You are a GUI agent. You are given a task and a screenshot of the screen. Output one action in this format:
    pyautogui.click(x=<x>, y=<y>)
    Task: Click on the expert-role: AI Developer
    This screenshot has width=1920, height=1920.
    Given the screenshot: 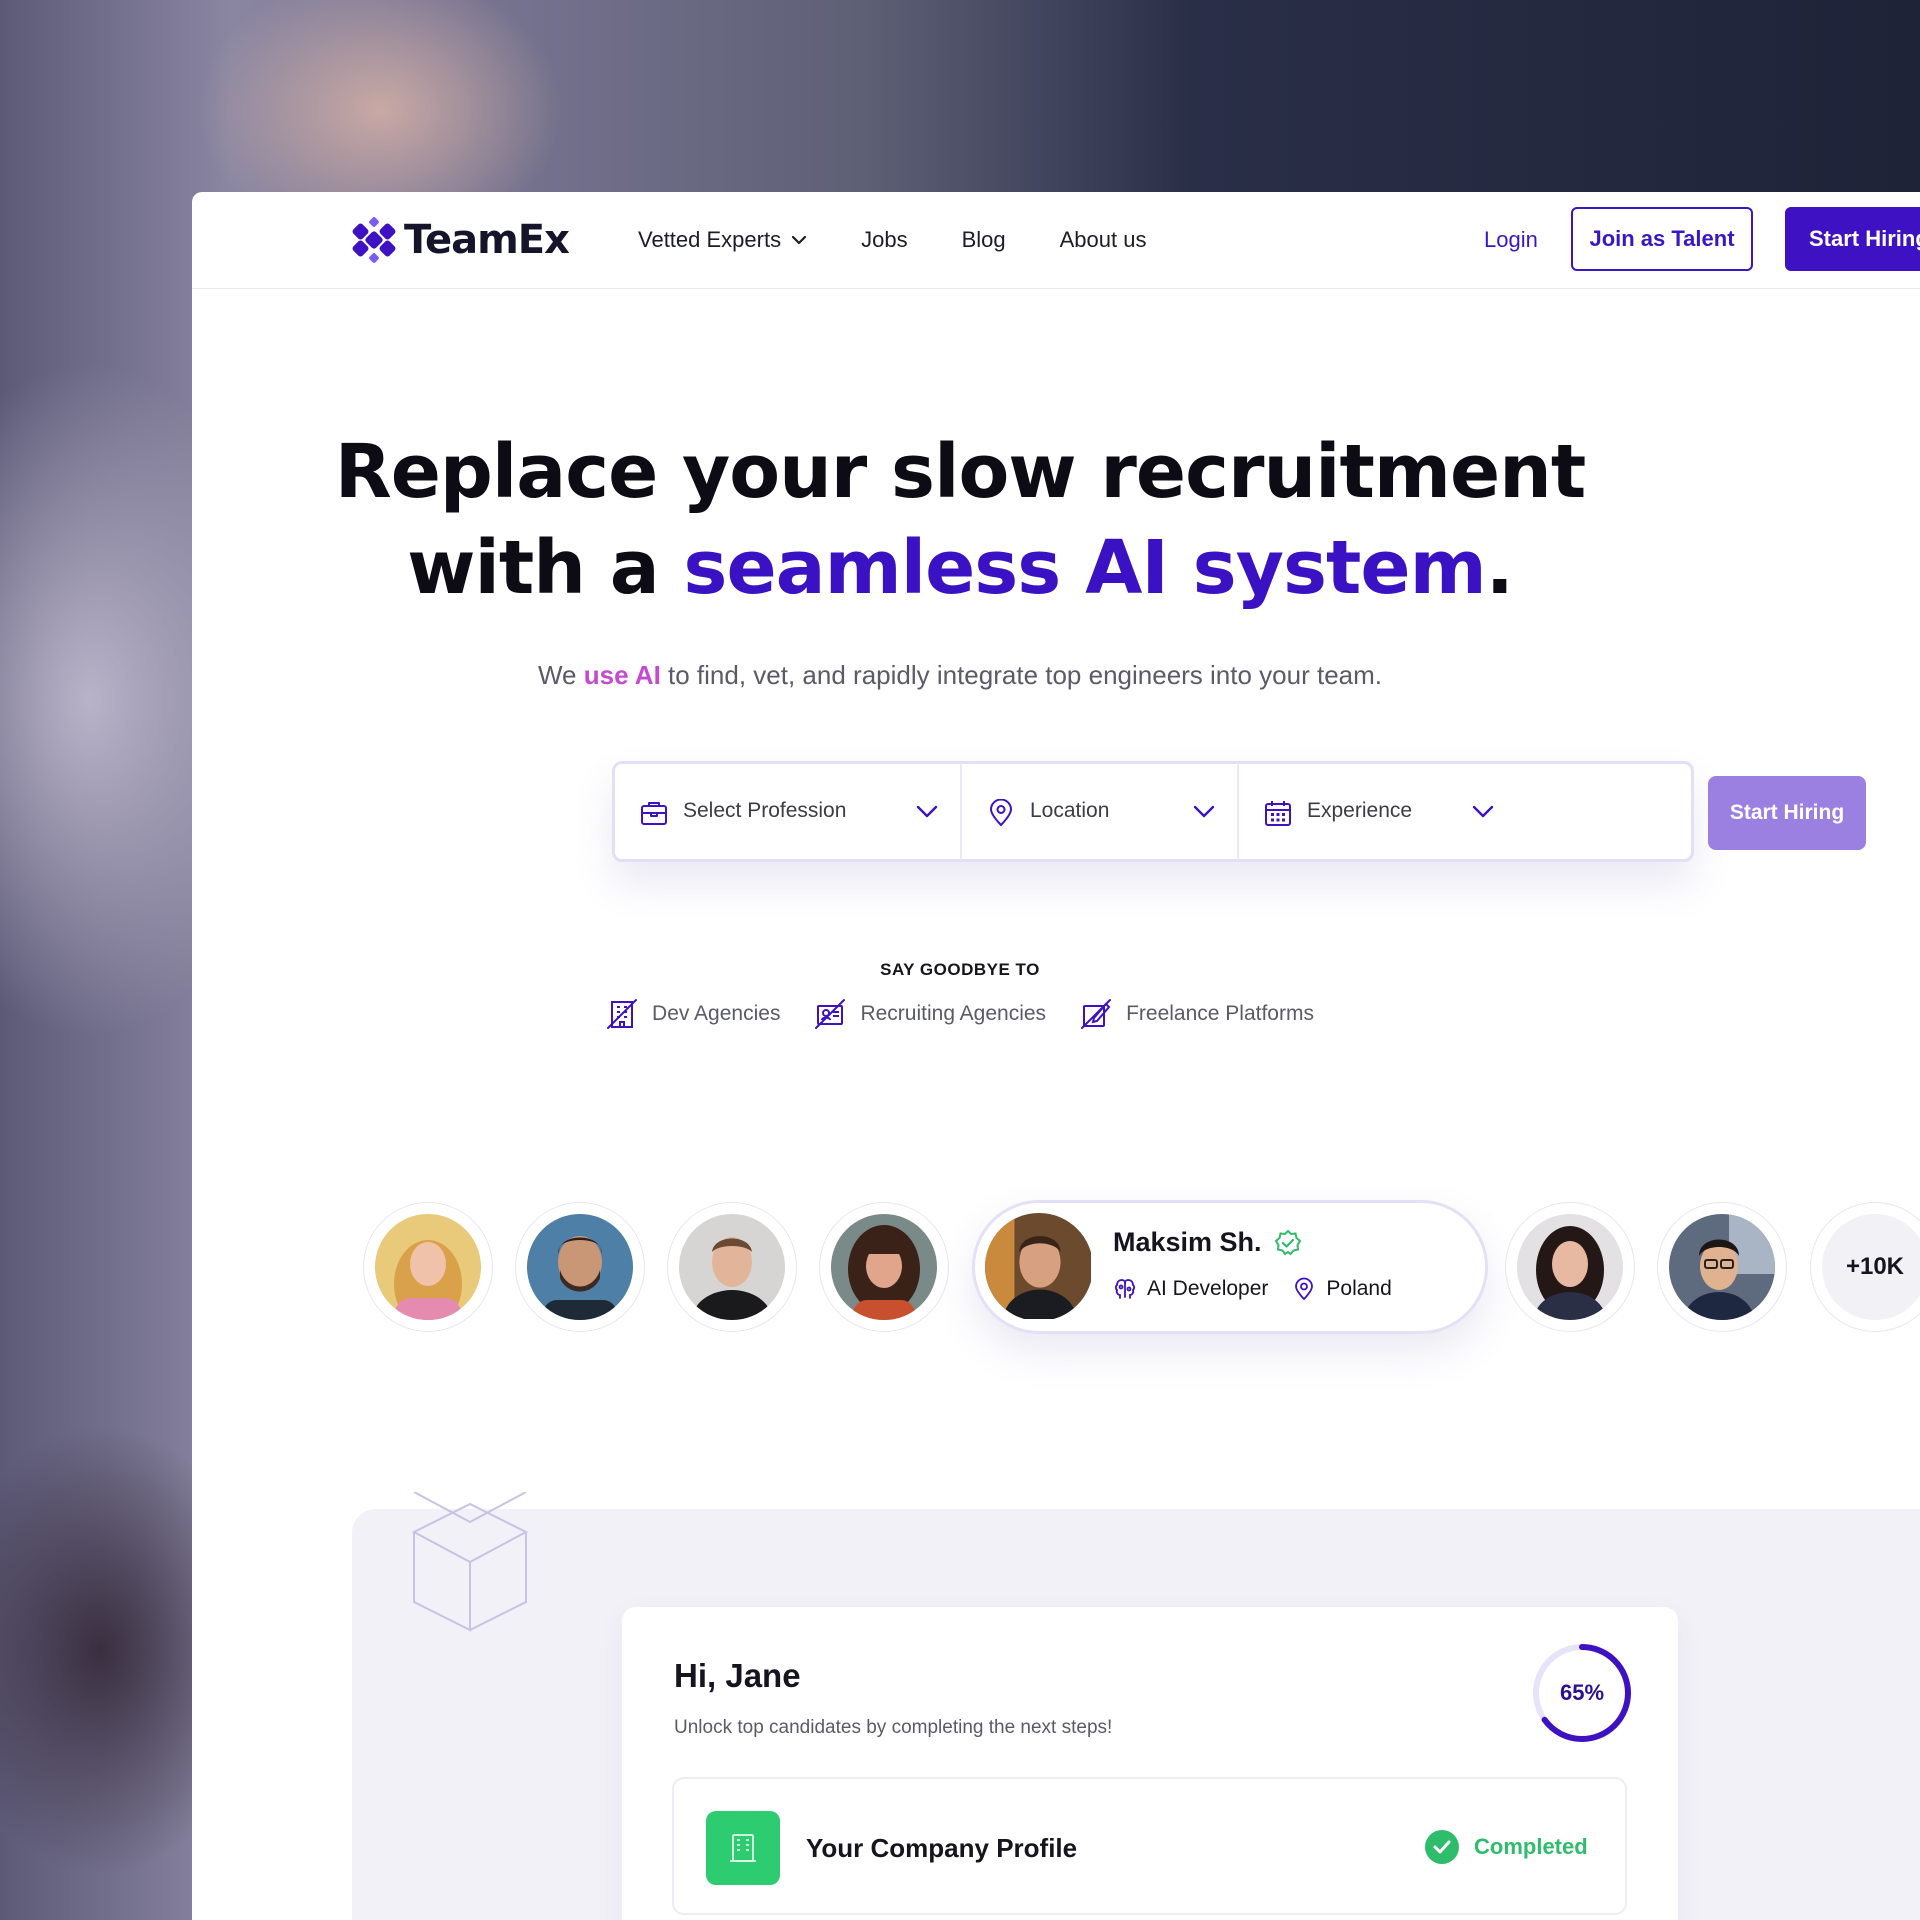 What is the action you would take?
    pyautogui.click(x=1208, y=1288)
    